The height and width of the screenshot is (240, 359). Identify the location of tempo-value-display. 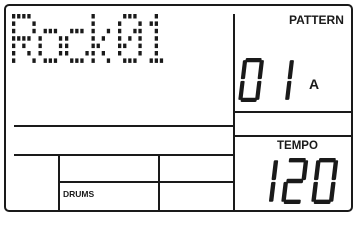
(303, 181).